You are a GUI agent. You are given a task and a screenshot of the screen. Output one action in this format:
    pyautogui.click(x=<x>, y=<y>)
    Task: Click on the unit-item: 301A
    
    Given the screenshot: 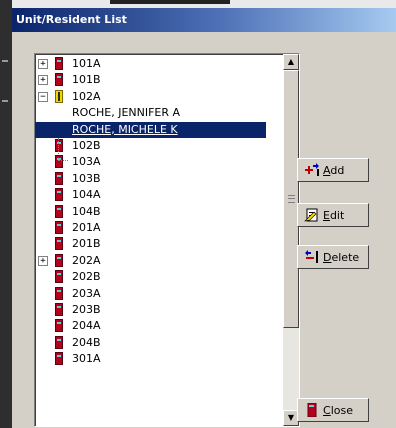 What is the action you would take?
    pyautogui.click(x=150, y=359)
    